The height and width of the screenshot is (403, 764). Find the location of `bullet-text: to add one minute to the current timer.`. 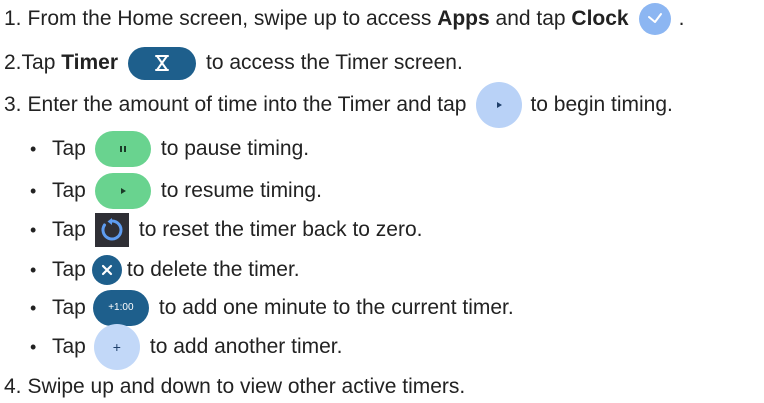

bullet-text: to add one minute to the current timer. is located at coordinates (336, 307).